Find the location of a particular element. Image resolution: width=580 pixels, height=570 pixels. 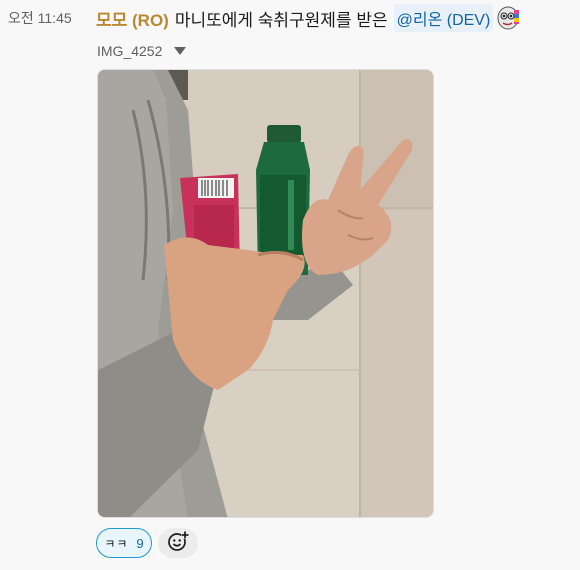

reaction-count: 9 is located at coordinates (140, 543).